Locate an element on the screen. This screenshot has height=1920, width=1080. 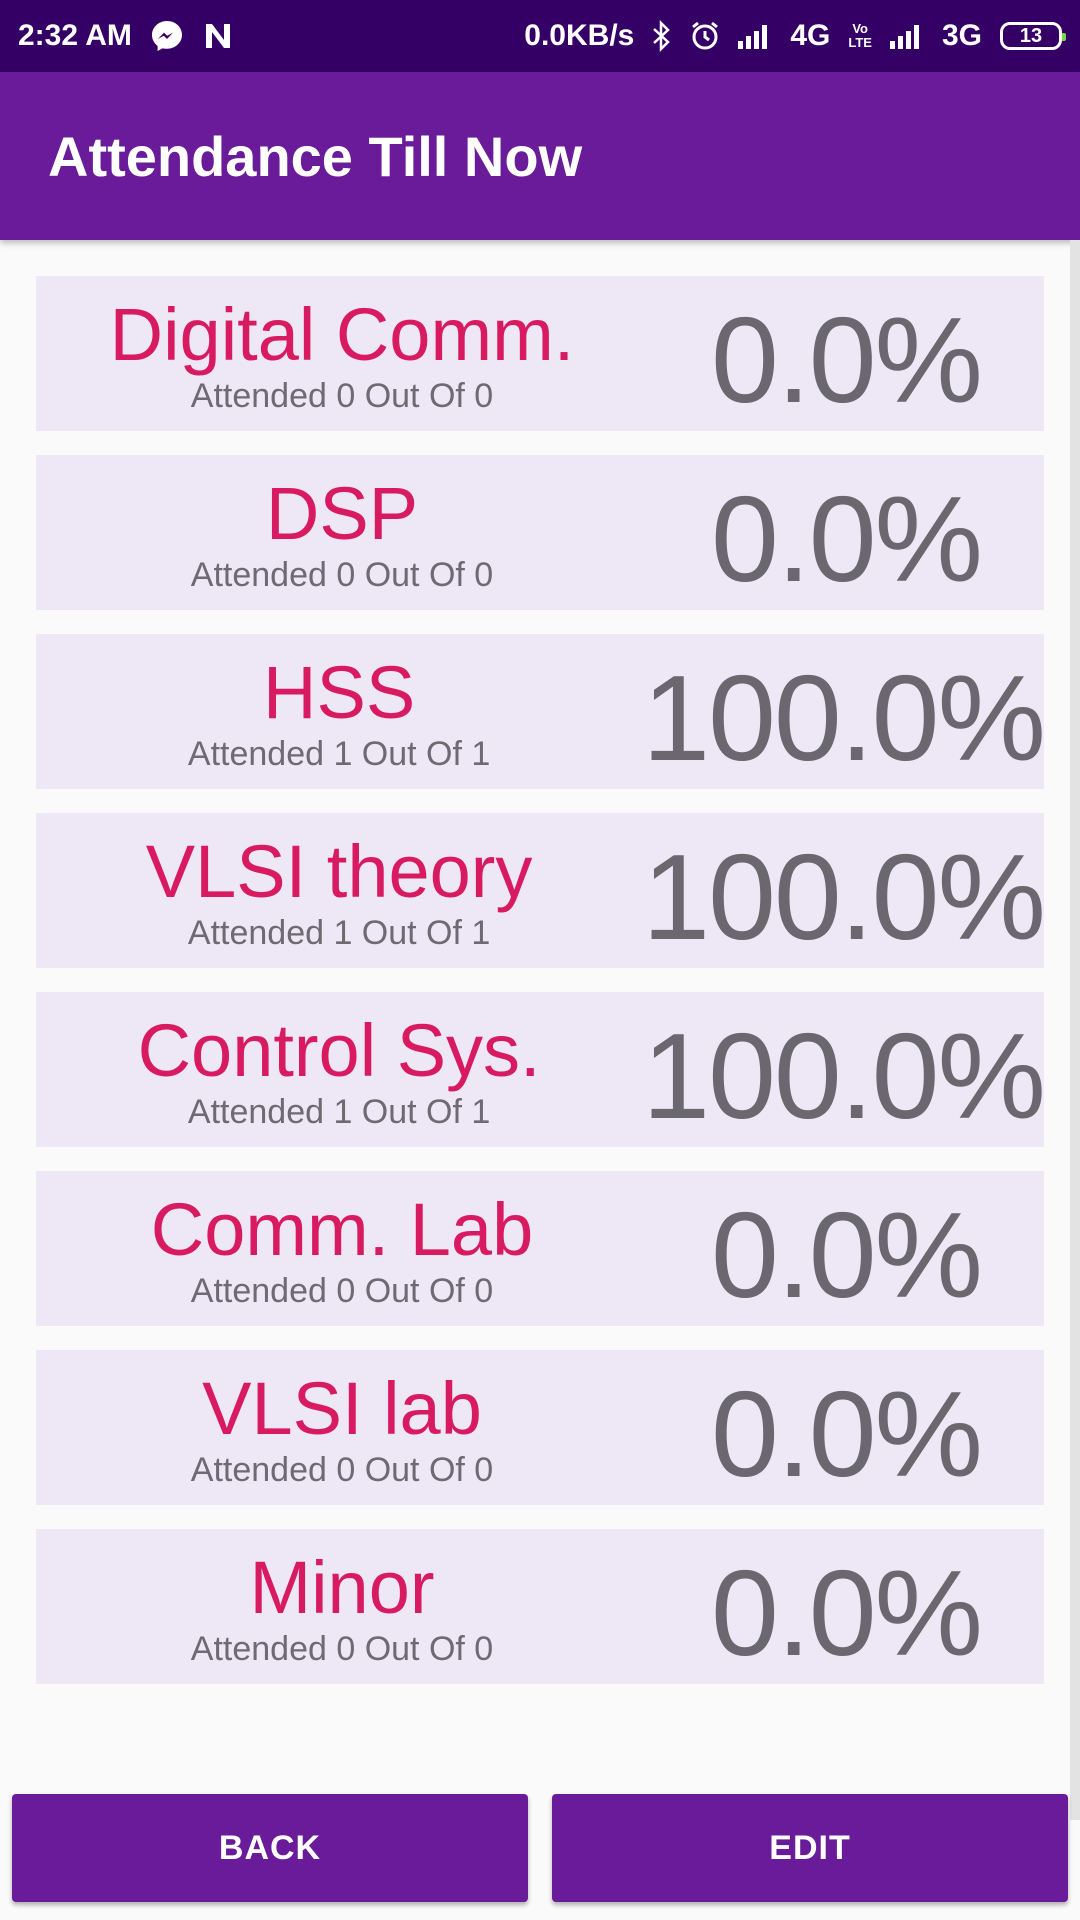
back-button: BACK is located at coordinates (270, 1848).